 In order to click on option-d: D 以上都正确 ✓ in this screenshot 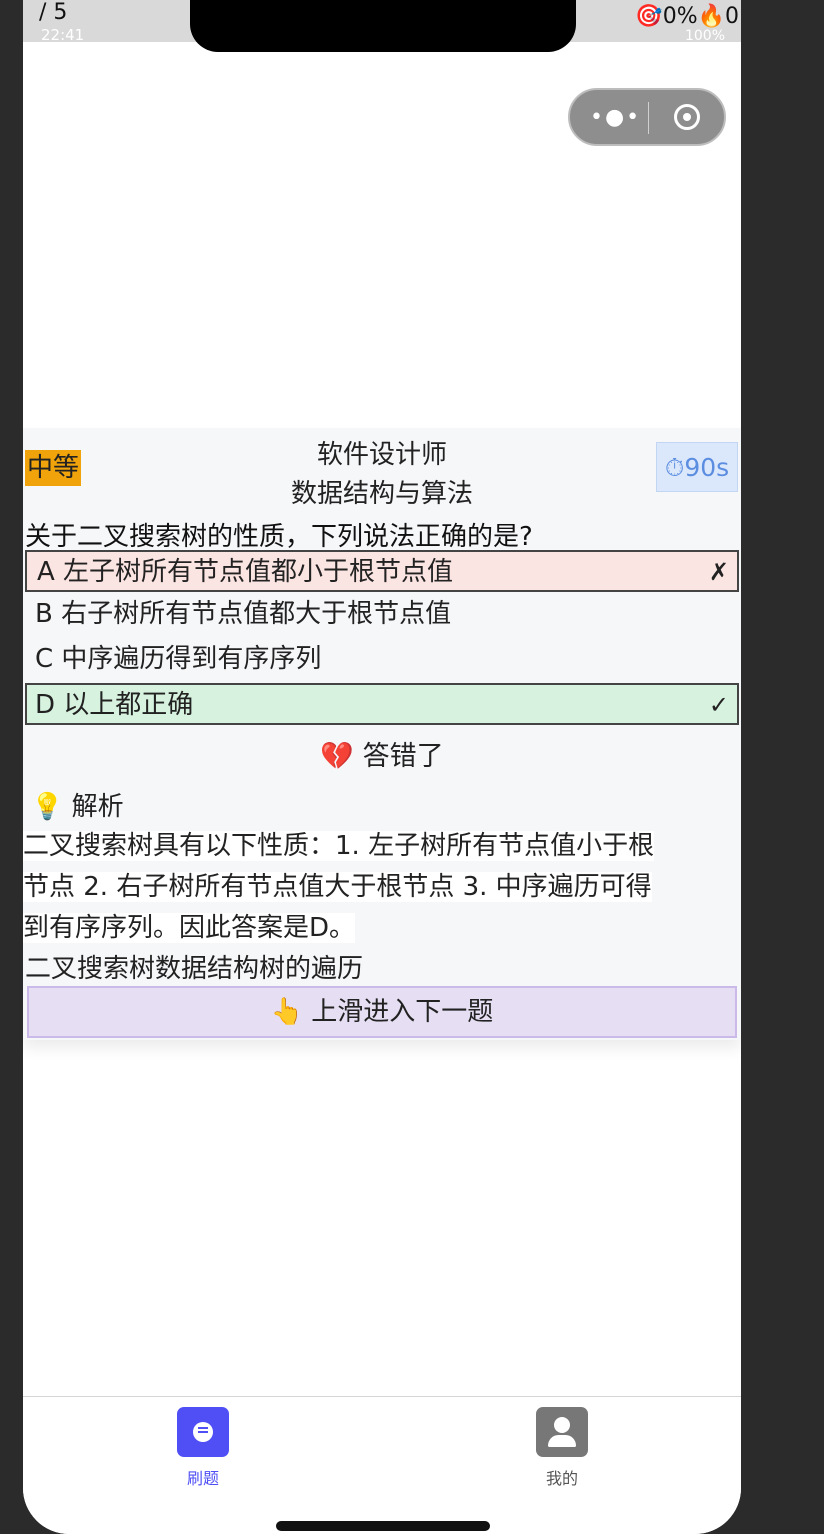, I will do `click(382, 704)`.